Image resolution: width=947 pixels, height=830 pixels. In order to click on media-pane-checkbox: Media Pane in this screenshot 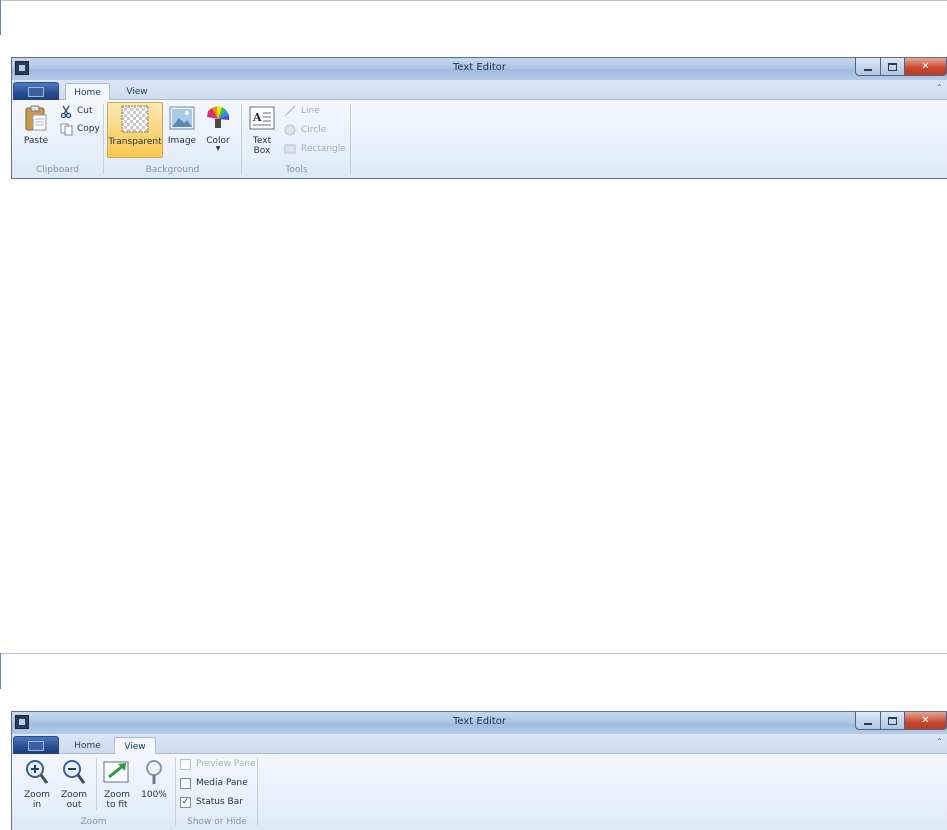, I will do `click(214, 783)`.